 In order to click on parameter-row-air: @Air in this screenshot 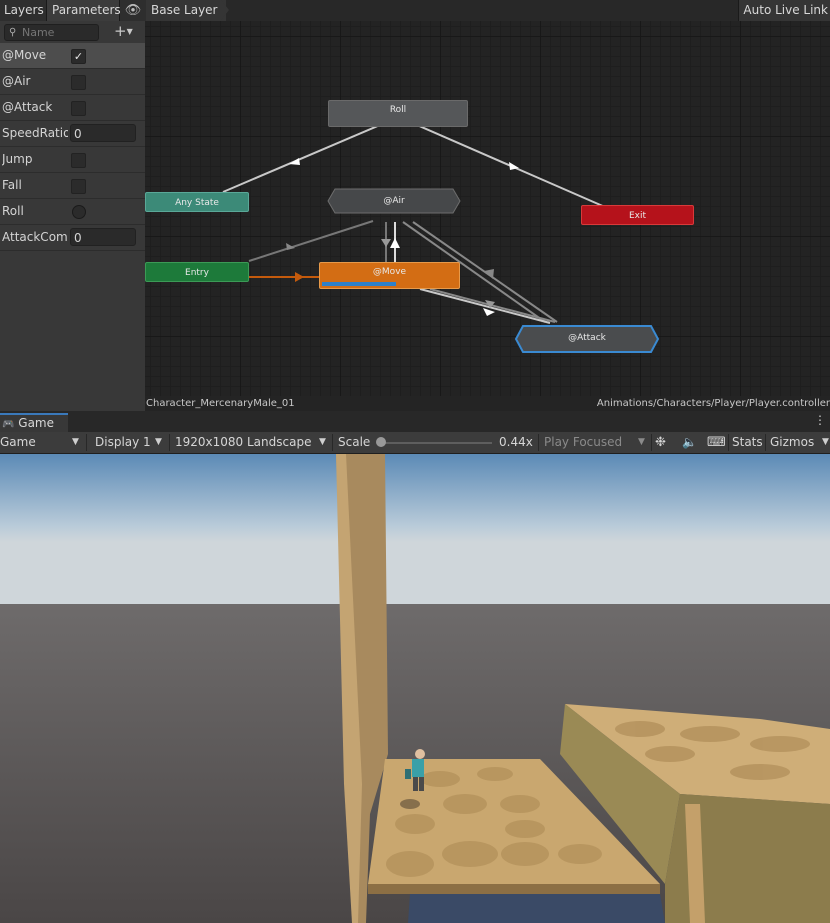, I will do `click(72, 82)`.